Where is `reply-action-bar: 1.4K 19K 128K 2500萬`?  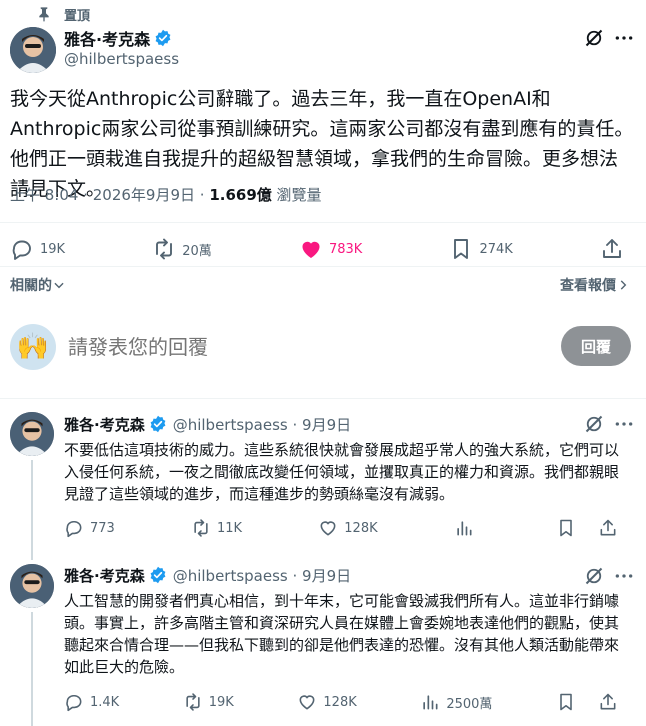
reply-action-bar: 1.4K 19K 128K 2500萬 is located at coordinates (344, 702).